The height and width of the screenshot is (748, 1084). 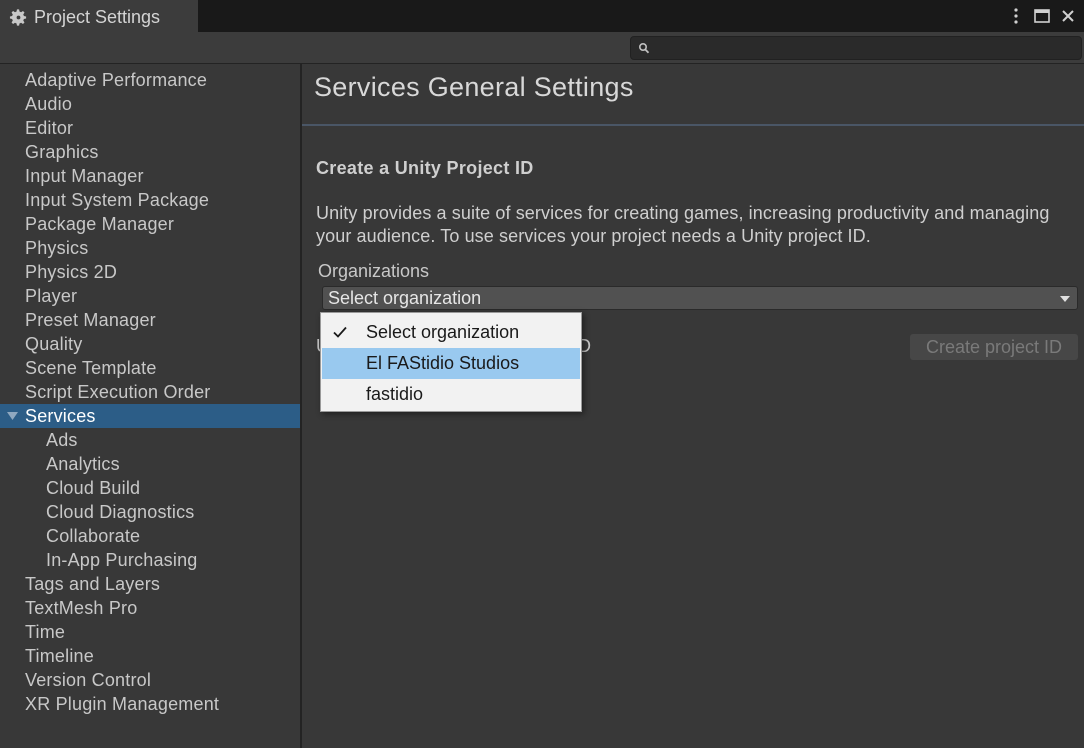 I want to click on sidebar-item-label: Graphics, so click(x=62, y=152).